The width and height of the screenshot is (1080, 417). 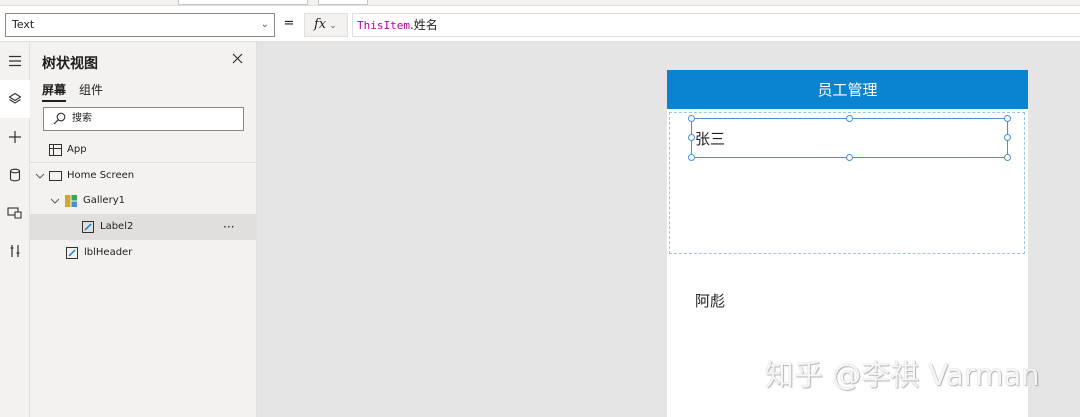 What do you see at coordinates (23, 24) in the screenshot?
I see `property-dropdown-value: Text` at bounding box center [23, 24].